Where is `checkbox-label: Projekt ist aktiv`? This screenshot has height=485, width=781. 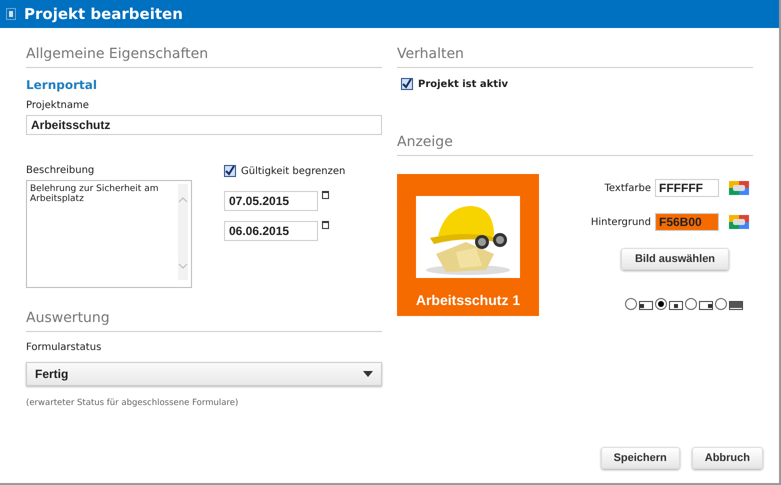 checkbox-label: Projekt ist aktiv is located at coordinates (463, 84).